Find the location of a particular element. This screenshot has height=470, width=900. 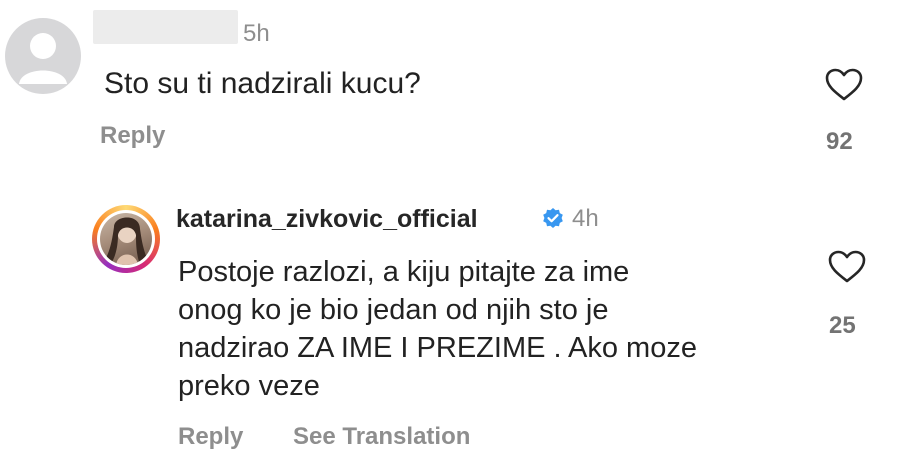

comment-text: Sto su ti nadzirali kucu? is located at coordinates (262, 83).